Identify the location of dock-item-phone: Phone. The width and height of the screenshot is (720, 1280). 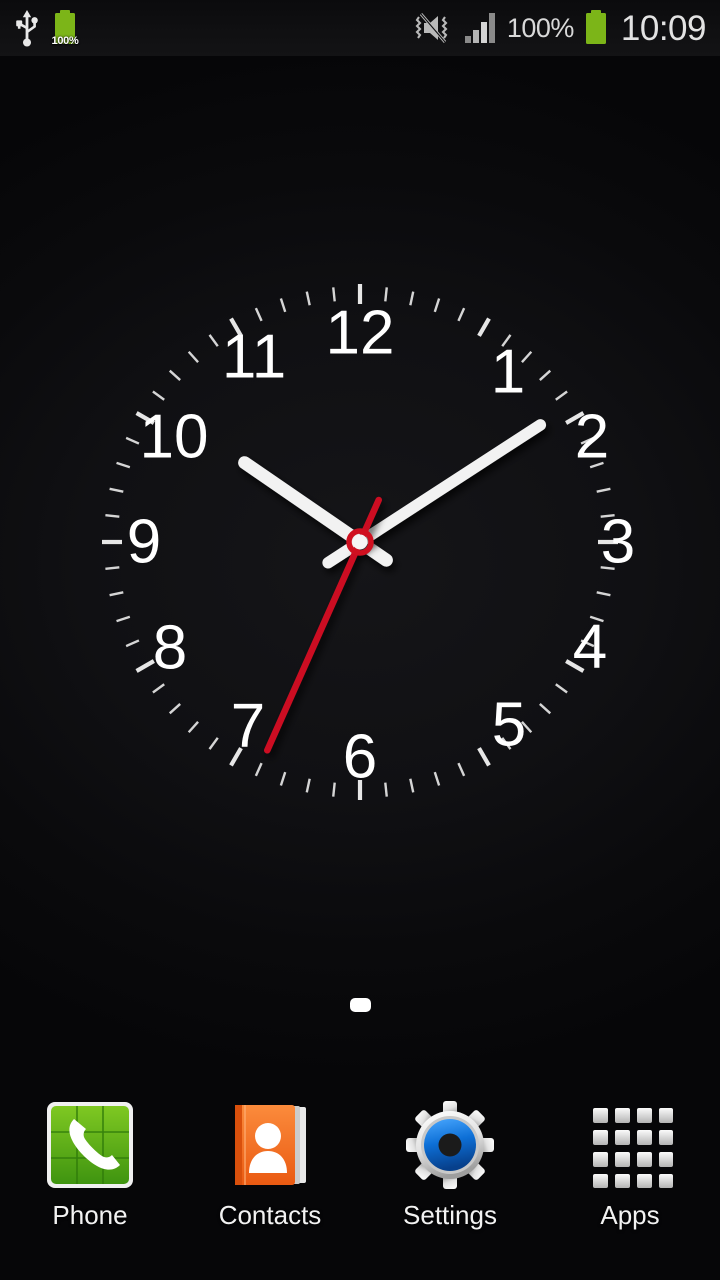
(90, 1162).